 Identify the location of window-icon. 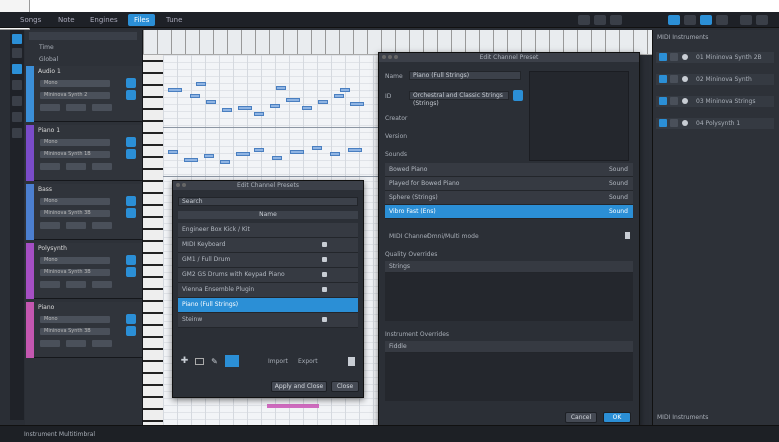
(746, 20).